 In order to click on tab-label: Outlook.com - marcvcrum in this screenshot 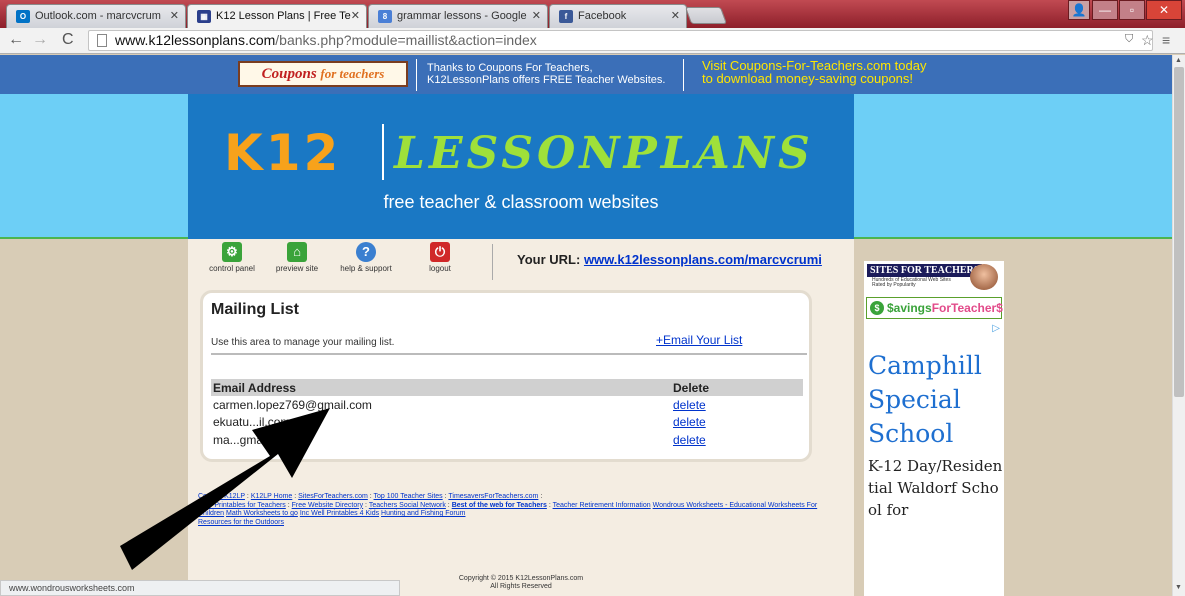, I will do `click(98, 16)`.